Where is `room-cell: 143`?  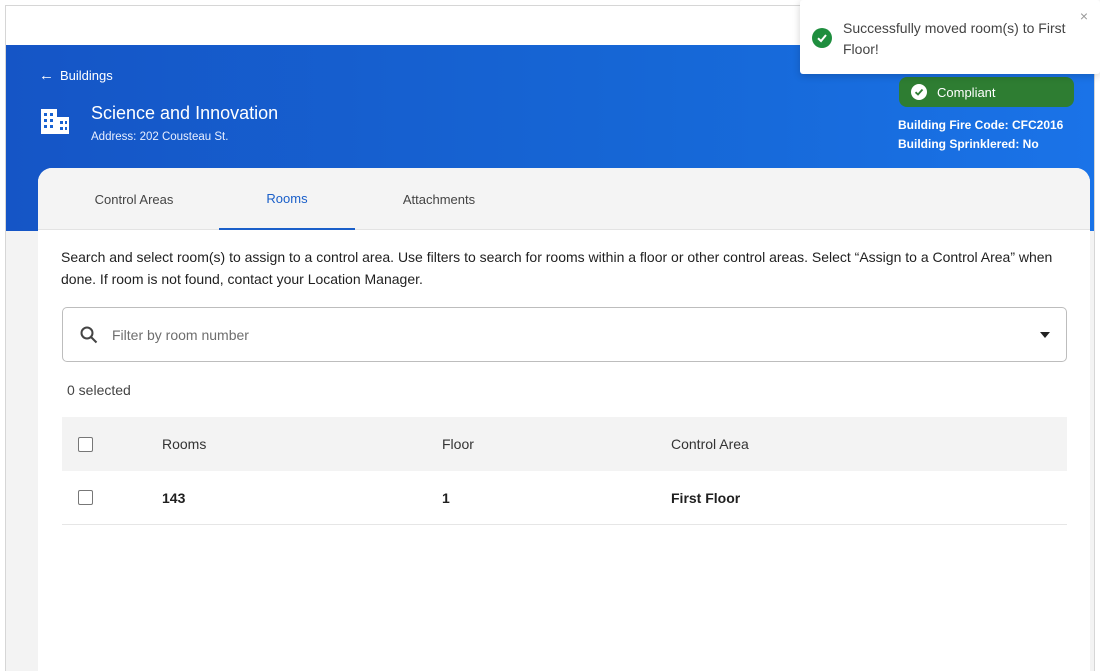
room-cell: 143 is located at coordinates (174, 497).